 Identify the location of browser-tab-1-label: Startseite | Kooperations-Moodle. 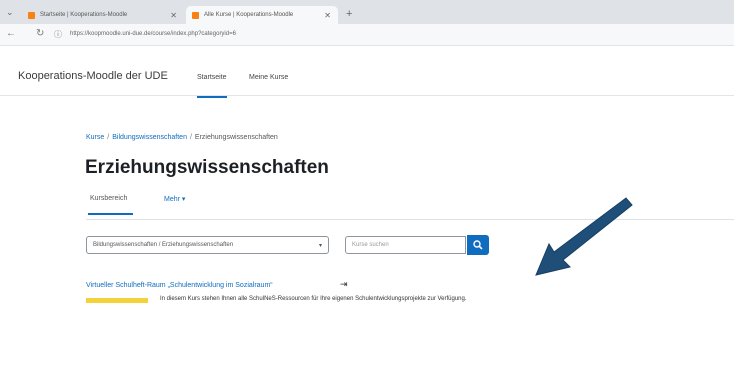
(84, 15).